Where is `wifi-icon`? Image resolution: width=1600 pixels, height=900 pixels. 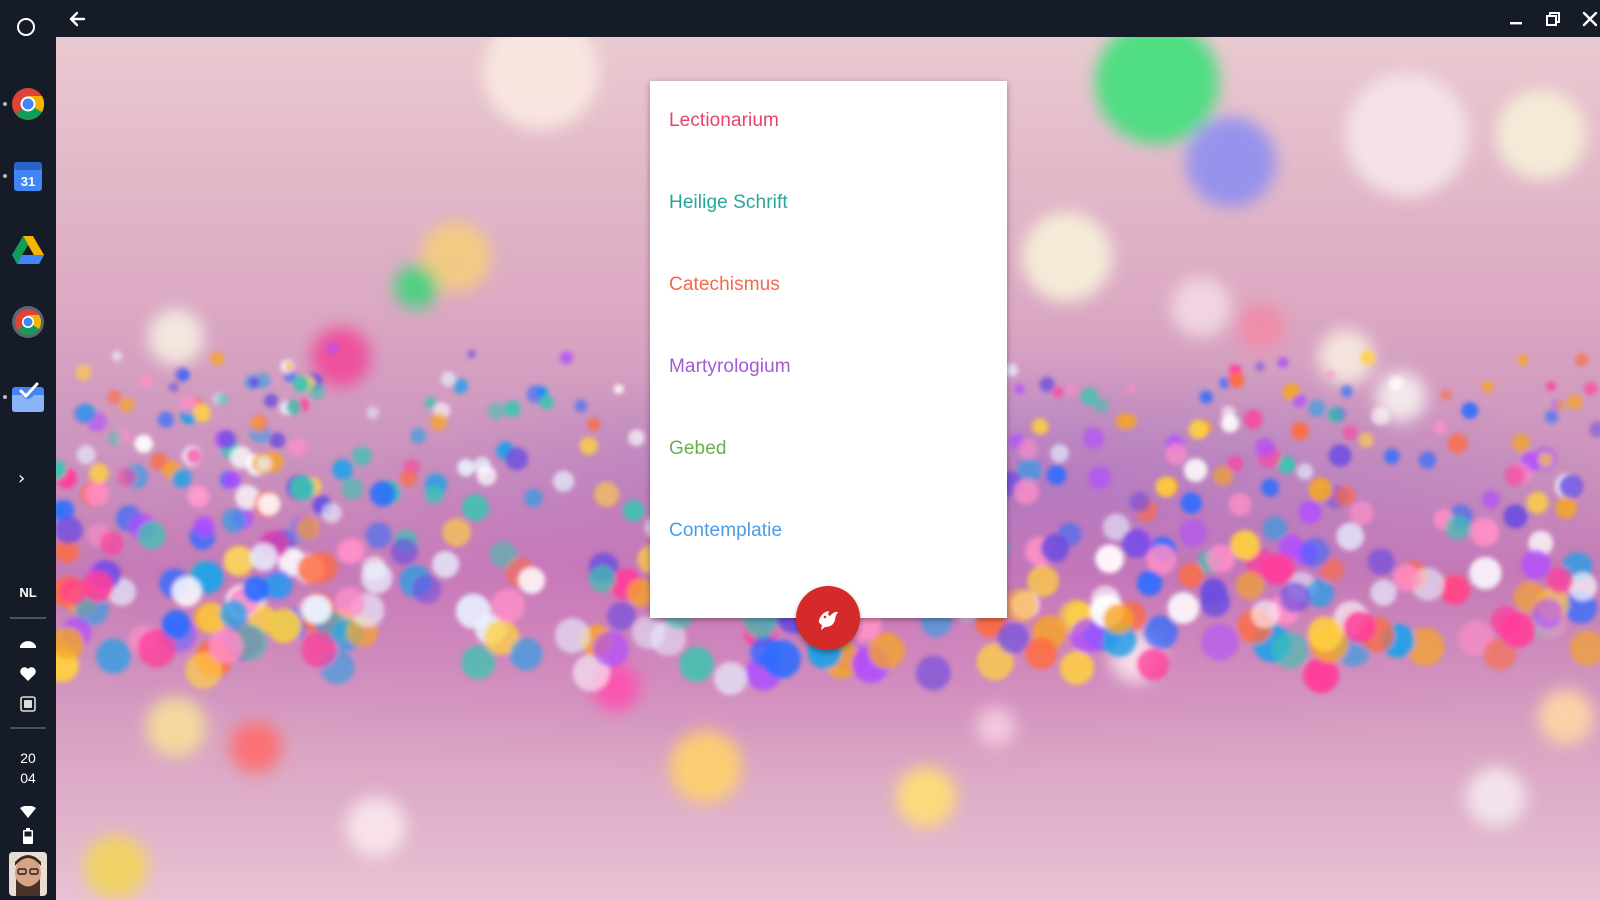
wifi-icon is located at coordinates (28, 812).